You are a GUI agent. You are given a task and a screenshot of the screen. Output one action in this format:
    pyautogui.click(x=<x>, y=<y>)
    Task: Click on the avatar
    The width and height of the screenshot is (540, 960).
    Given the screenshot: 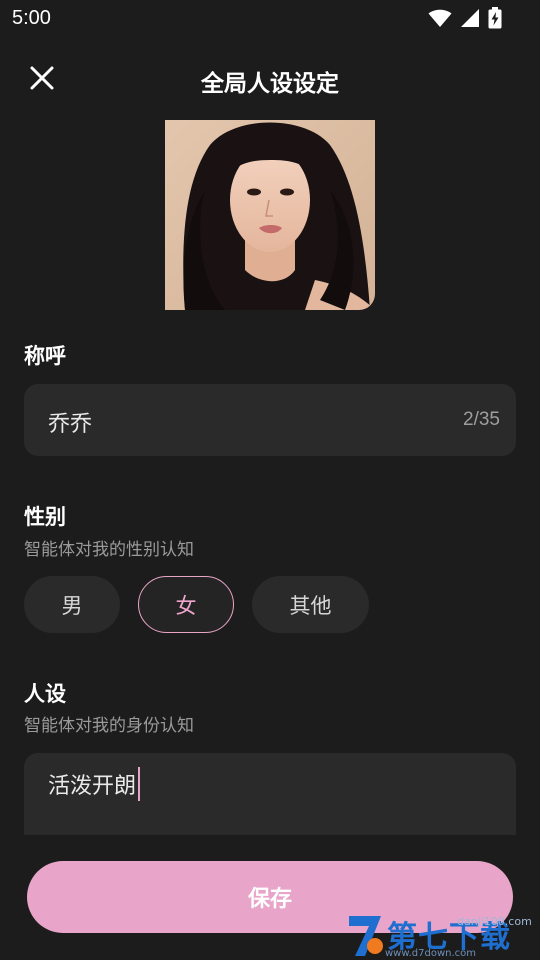 What is the action you would take?
    pyautogui.click(x=270, y=215)
    